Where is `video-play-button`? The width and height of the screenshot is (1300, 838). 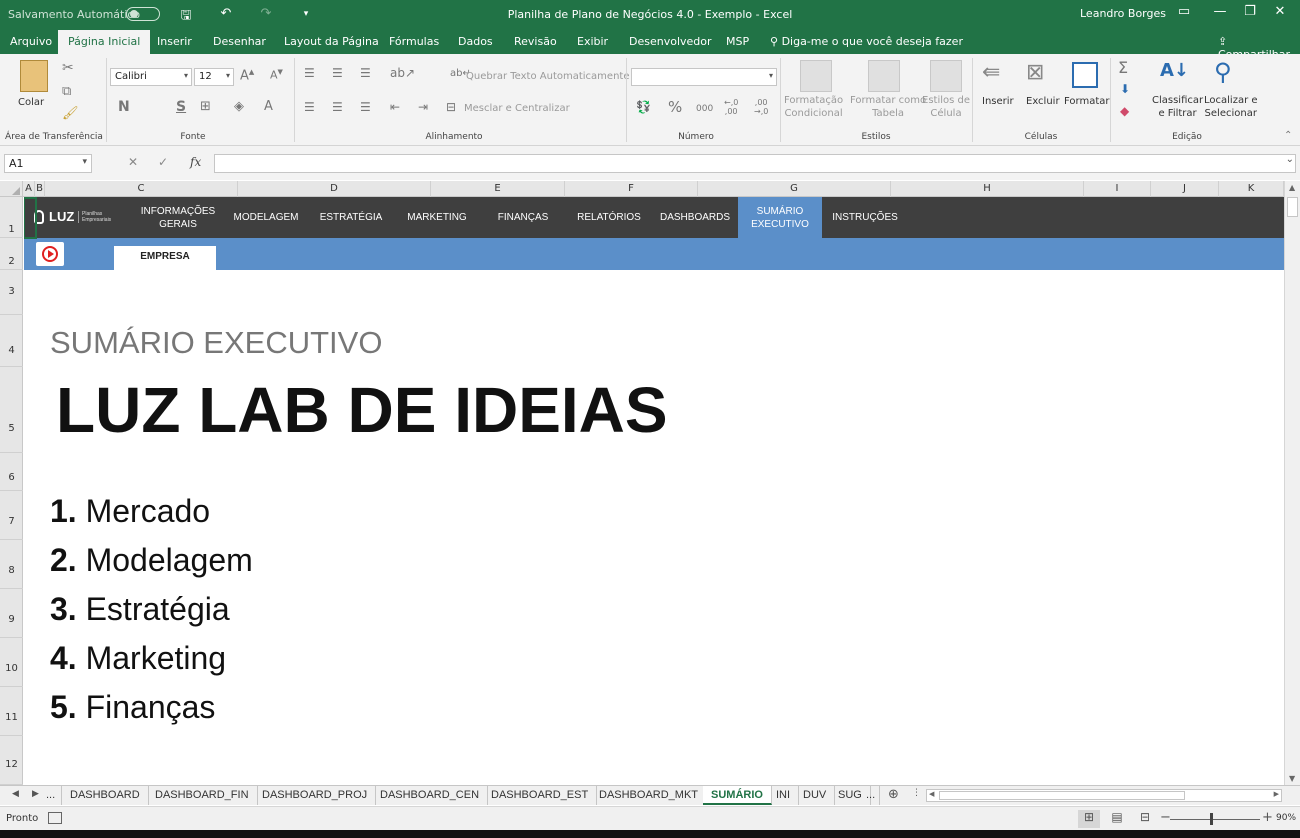
video-play-button is located at coordinates (50, 254).